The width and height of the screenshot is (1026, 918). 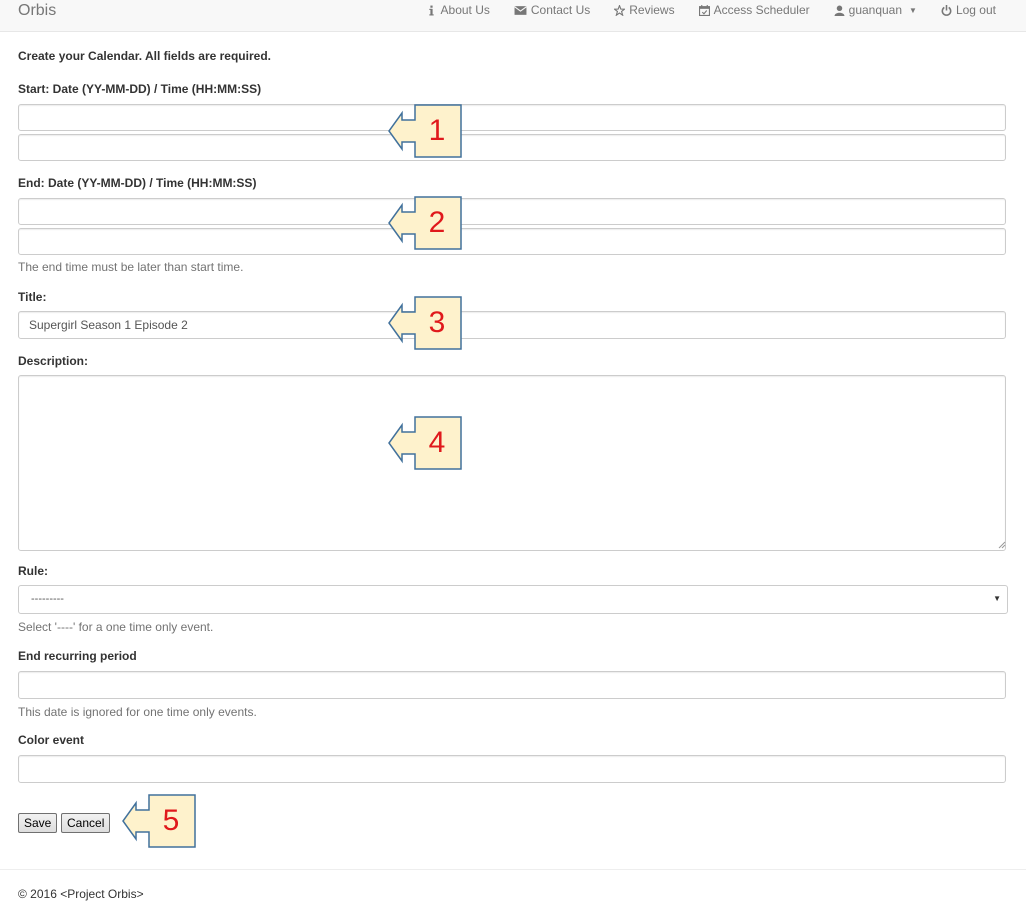 What do you see at coordinates (437, 222) in the screenshot?
I see `callout-2-number: 2` at bounding box center [437, 222].